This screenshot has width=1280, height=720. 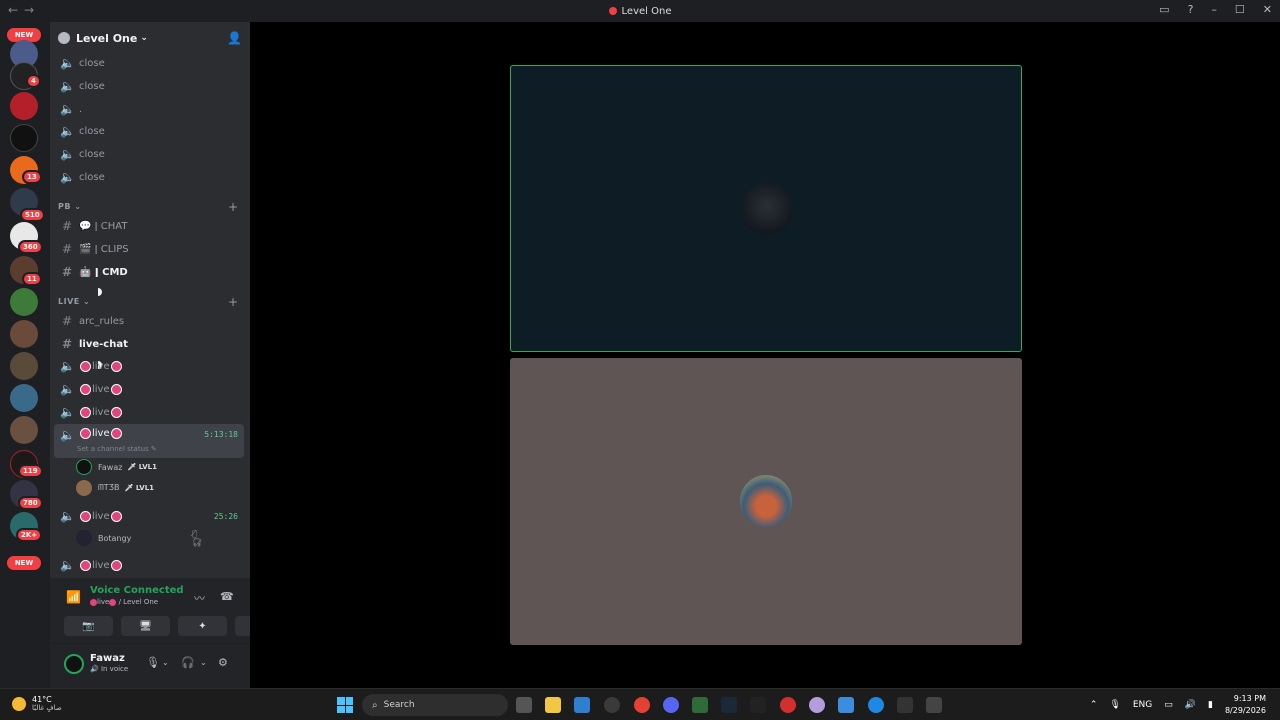 What do you see at coordinates (148, 302) in the screenshot?
I see `category-live: LIVE ⌄ +` at bounding box center [148, 302].